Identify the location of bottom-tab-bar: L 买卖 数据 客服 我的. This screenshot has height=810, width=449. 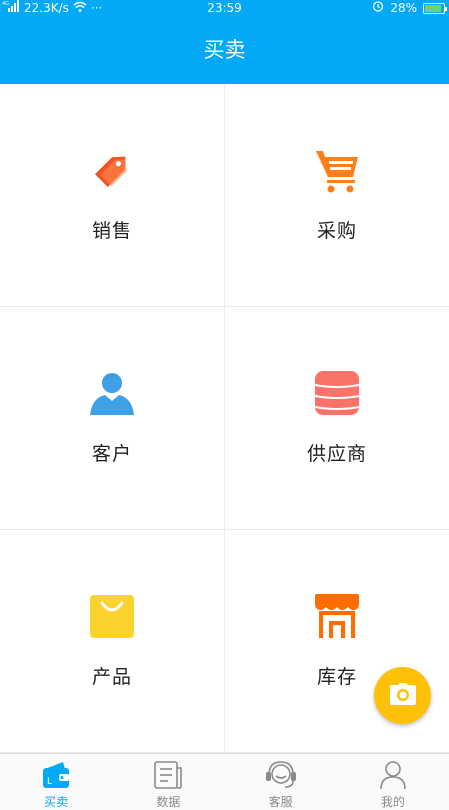
(224, 781).